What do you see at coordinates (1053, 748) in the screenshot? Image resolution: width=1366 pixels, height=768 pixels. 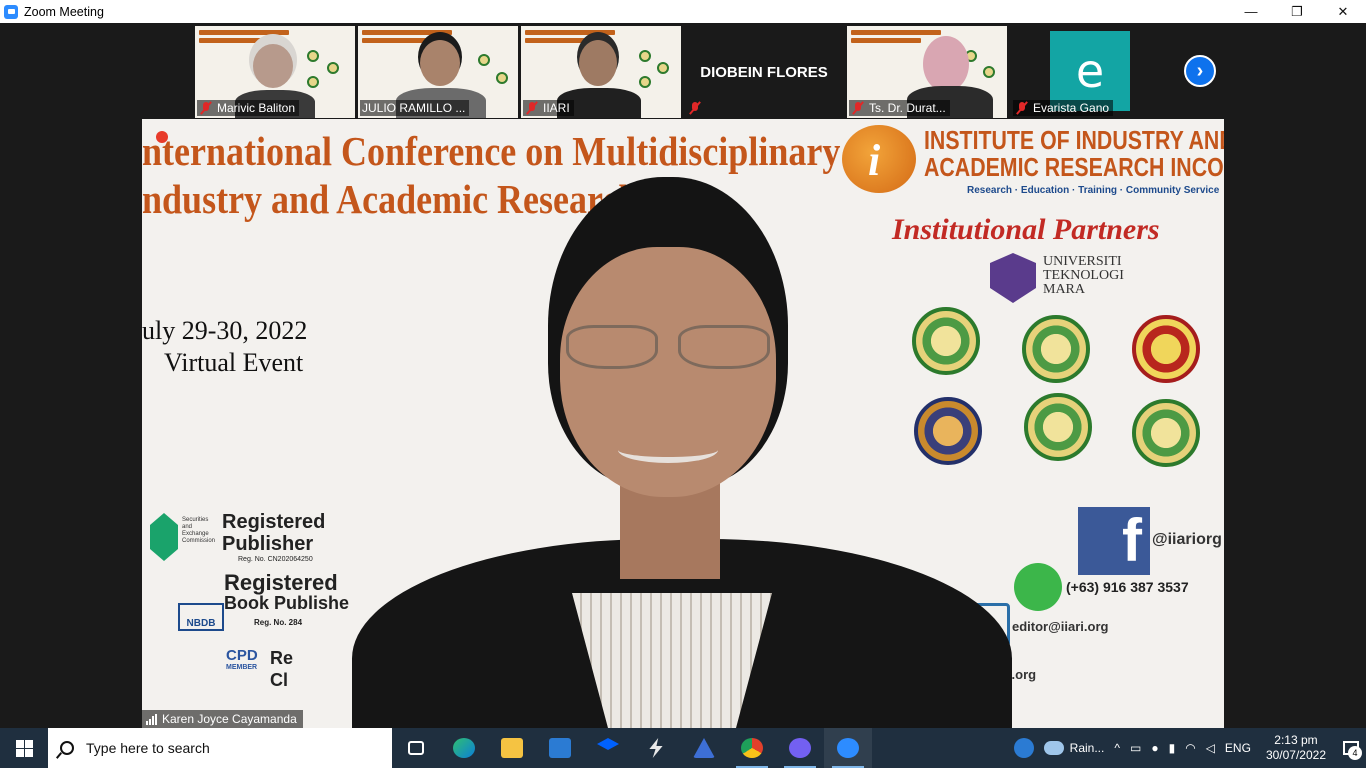 I see `rain-cloud-icon` at bounding box center [1053, 748].